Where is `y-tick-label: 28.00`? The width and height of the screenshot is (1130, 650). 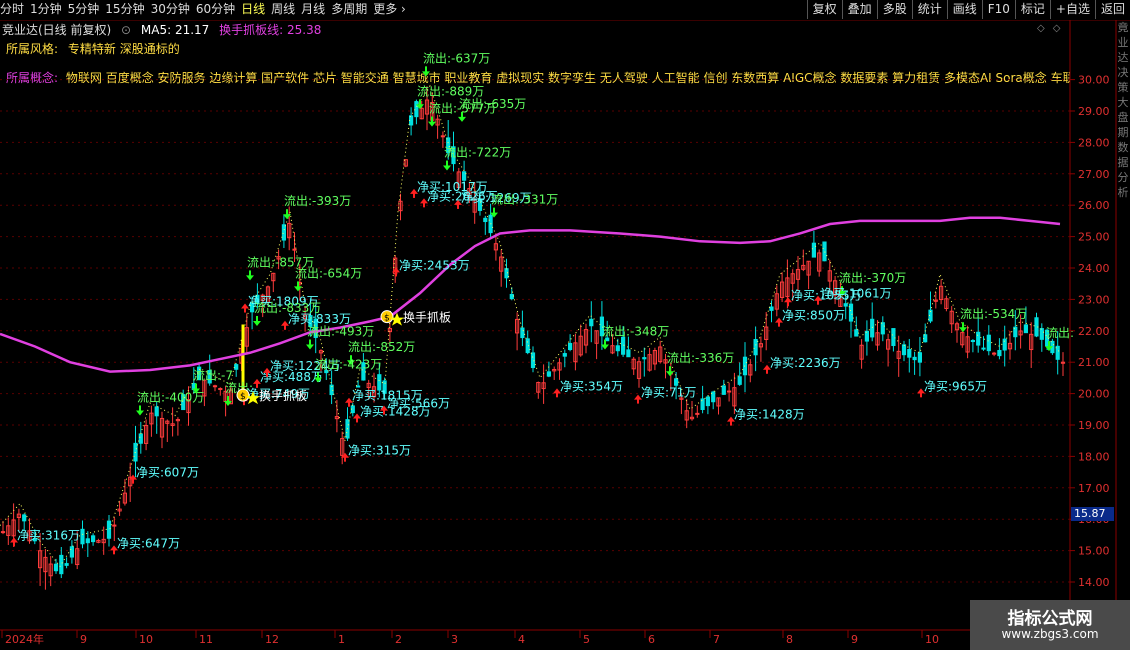 y-tick-label: 28.00 is located at coordinates (1094, 142).